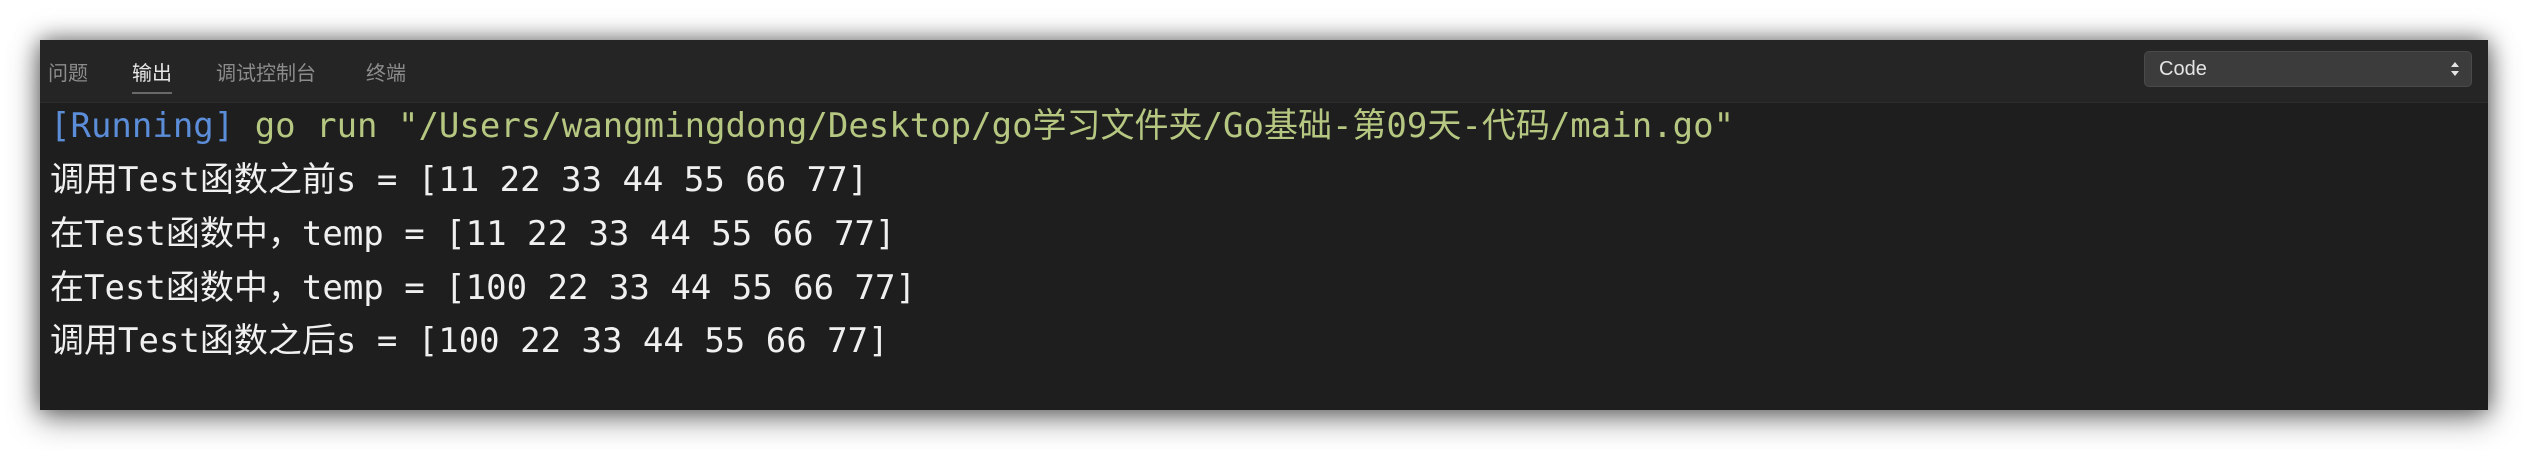  I want to click on tab-terminal: 终端, so click(386, 73).